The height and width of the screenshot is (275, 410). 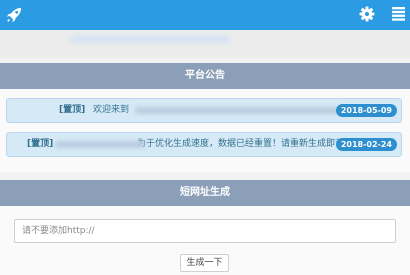 What do you see at coordinates (367, 14) in the screenshot?
I see `gear-icon` at bounding box center [367, 14].